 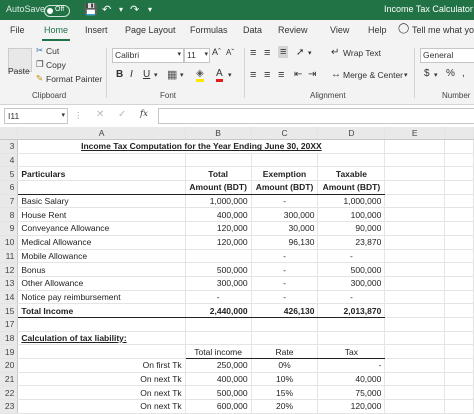 I want to click on fill-color-icon: ◈, so click(x=200, y=75).